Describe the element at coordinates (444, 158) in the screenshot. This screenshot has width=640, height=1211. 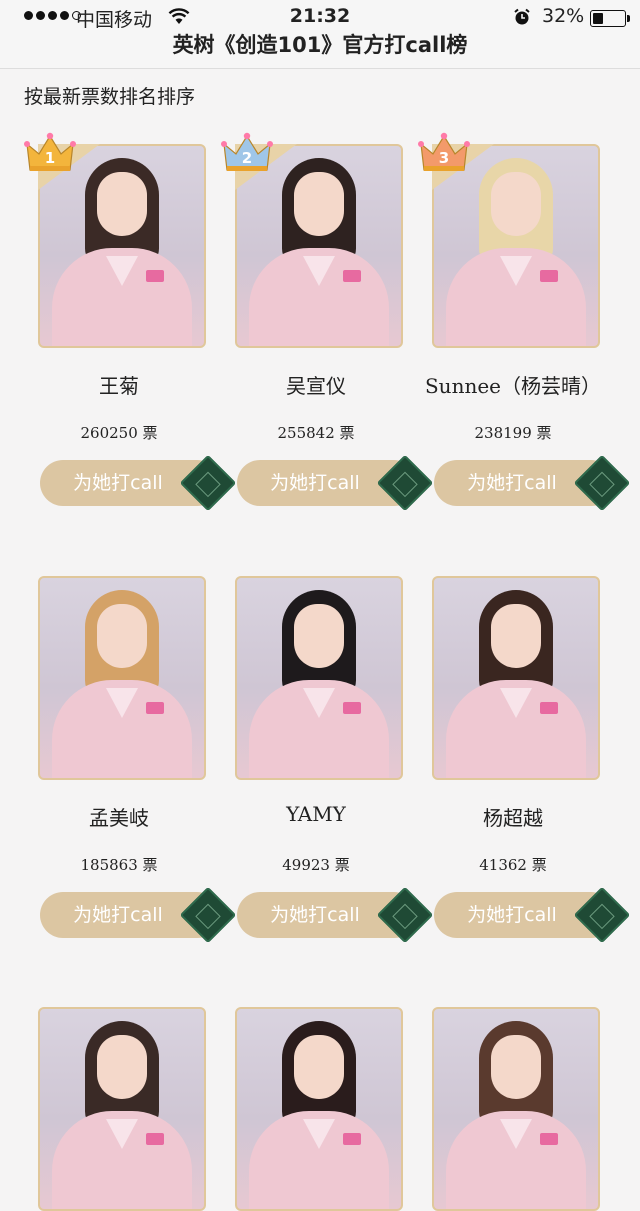
I see `rank-number: 3` at that location.